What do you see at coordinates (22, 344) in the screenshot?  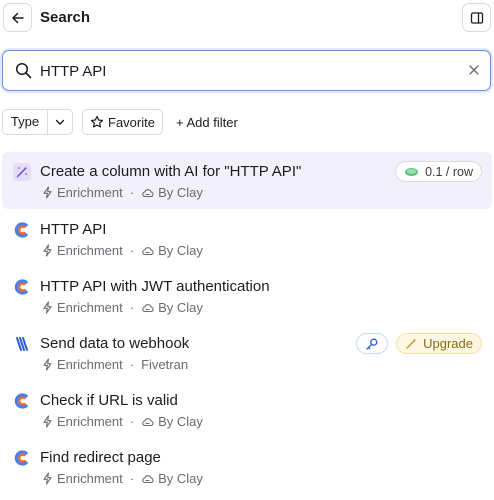 I see `fivetran-logo-icon` at bounding box center [22, 344].